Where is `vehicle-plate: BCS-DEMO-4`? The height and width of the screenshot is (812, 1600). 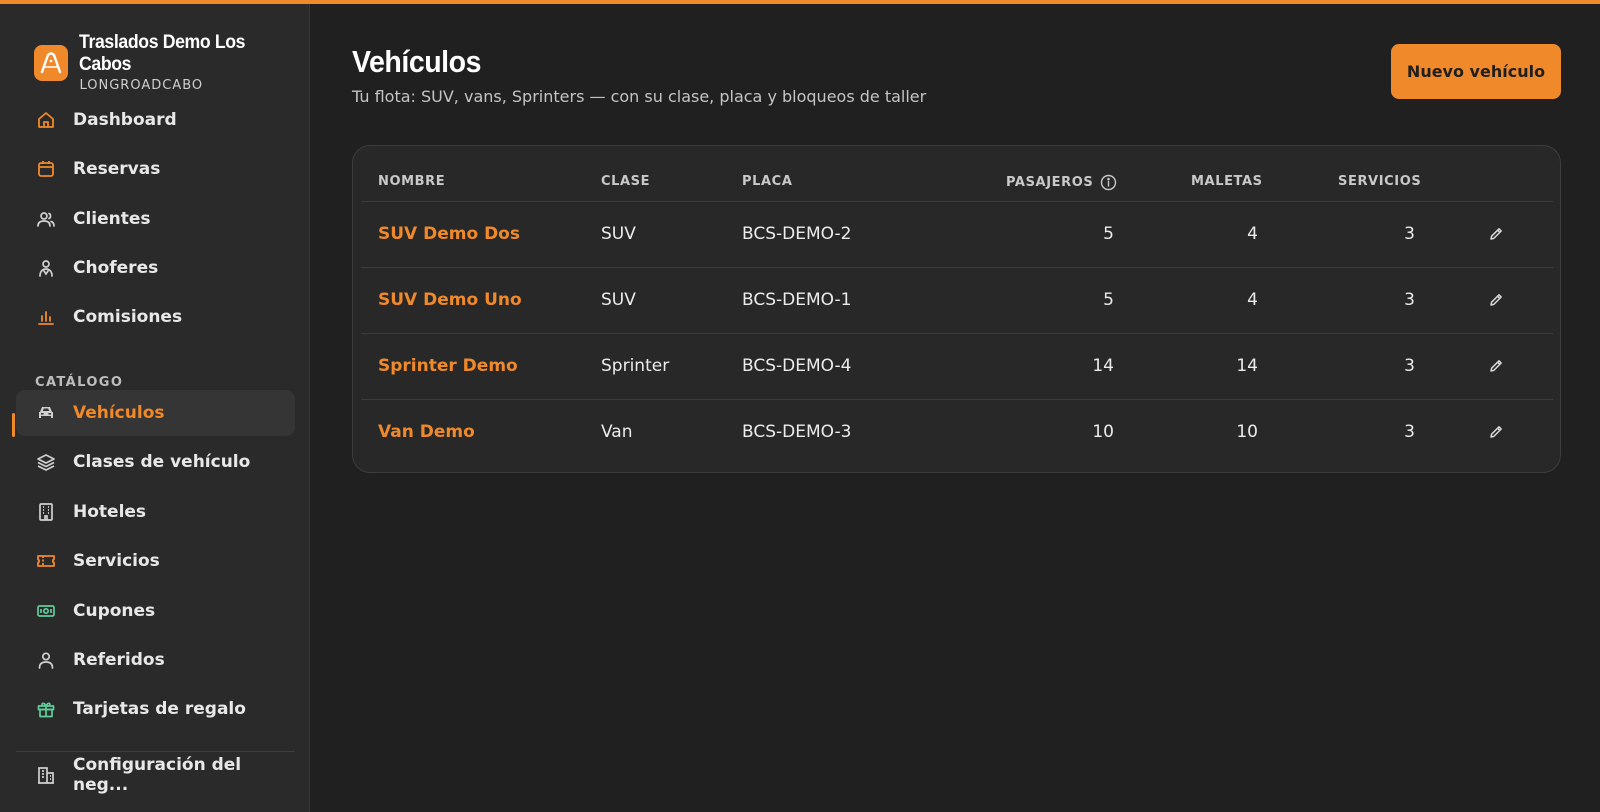
vehicle-plate: BCS-DEMO-4 is located at coordinates (797, 366).